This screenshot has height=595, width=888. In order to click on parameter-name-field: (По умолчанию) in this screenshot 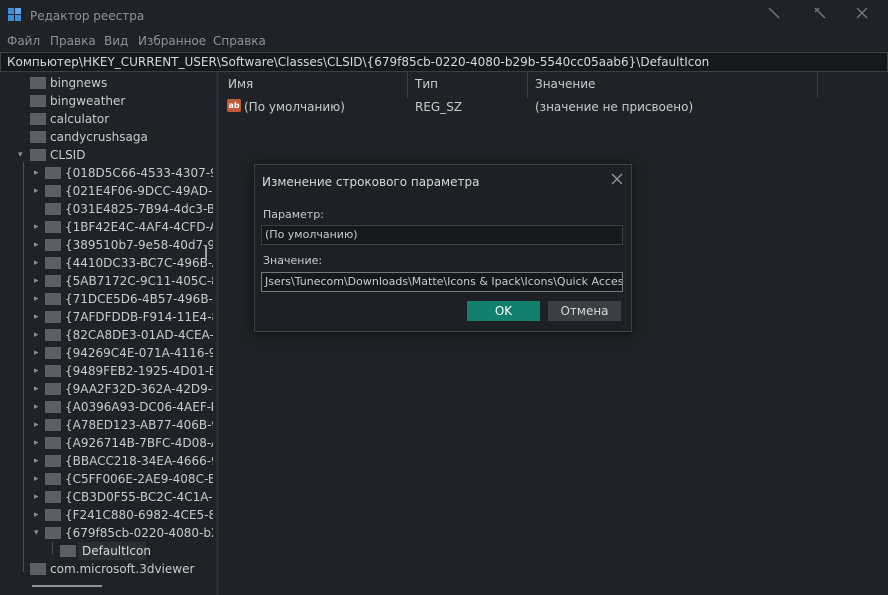, I will do `click(442, 235)`.